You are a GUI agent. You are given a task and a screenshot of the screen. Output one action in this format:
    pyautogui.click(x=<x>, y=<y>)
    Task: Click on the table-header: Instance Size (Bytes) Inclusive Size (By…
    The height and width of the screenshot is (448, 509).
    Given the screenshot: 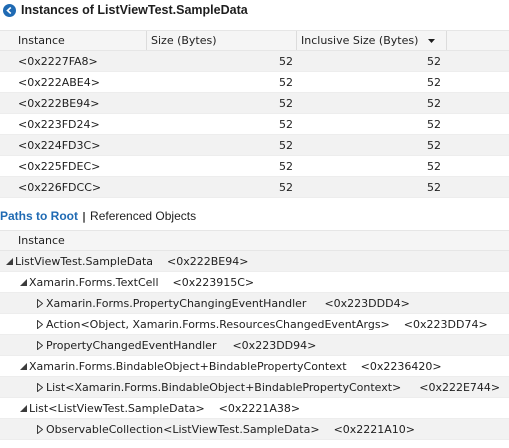 What is the action you would take?
    pyautogui.click(x=254, y=40)
    